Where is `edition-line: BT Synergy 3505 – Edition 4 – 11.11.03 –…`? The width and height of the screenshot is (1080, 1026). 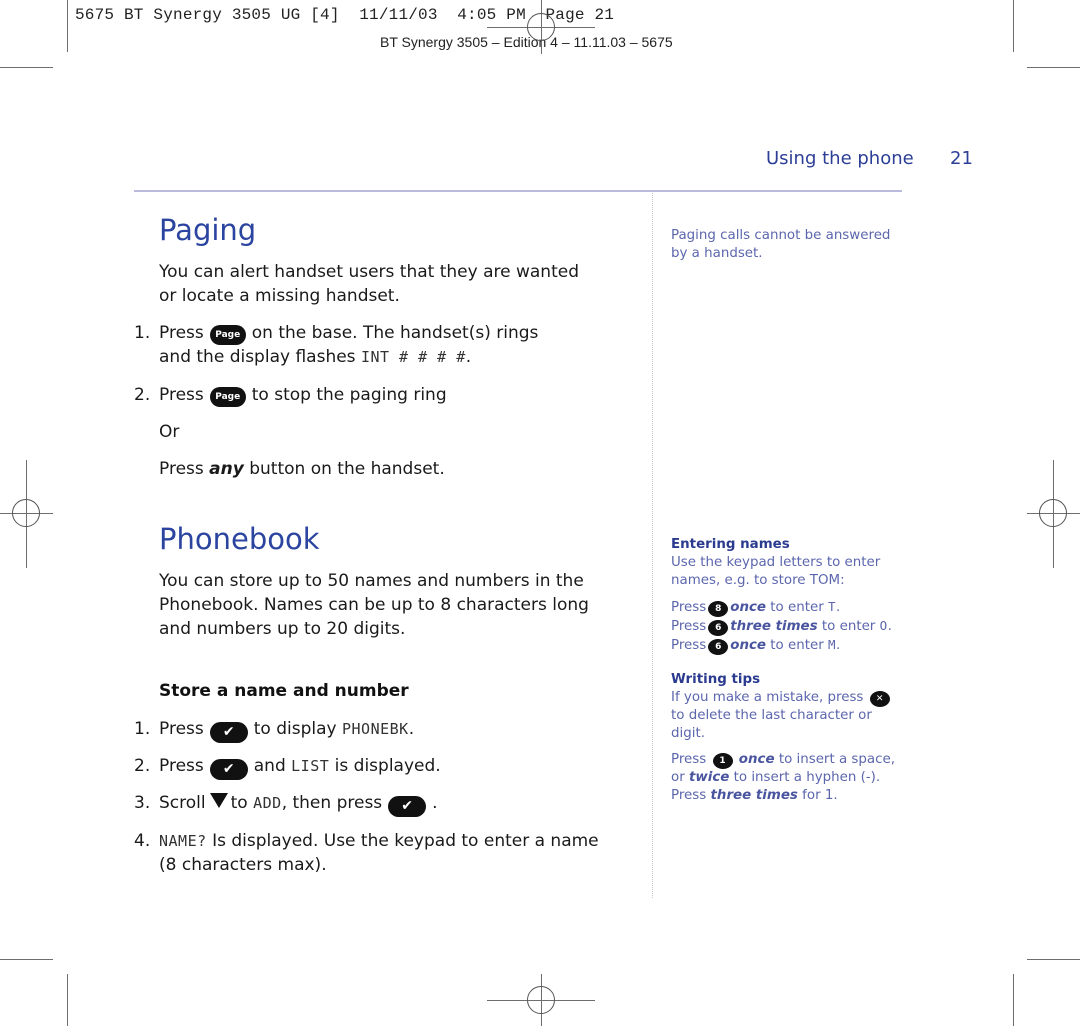
edition-line: BT Synergy 3505 – Edition 4 – 11.11.03 –… is located at coordinates (526, 42).